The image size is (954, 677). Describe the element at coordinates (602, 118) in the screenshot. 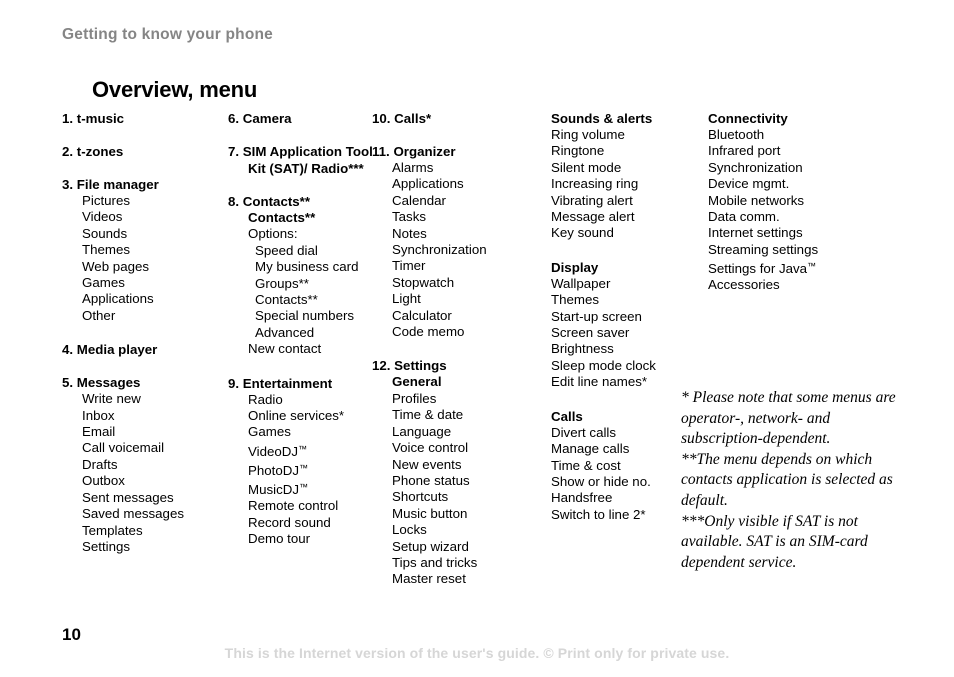

I see `menu-group-heading: Sounds & alerts` at that location.